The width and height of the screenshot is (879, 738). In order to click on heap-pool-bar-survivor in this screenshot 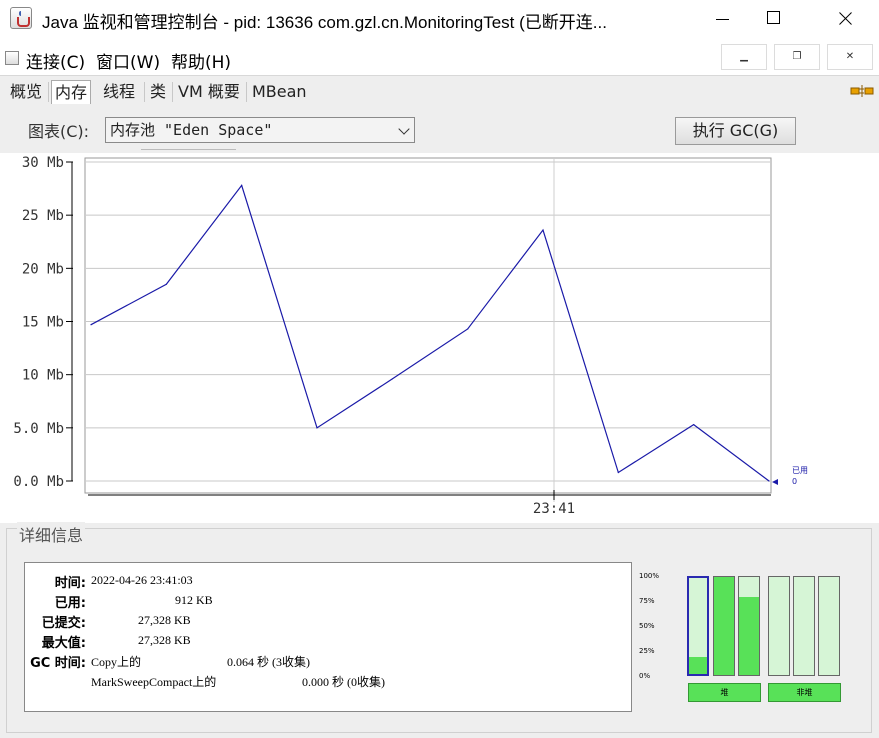, I will do `click(724, 626)`.